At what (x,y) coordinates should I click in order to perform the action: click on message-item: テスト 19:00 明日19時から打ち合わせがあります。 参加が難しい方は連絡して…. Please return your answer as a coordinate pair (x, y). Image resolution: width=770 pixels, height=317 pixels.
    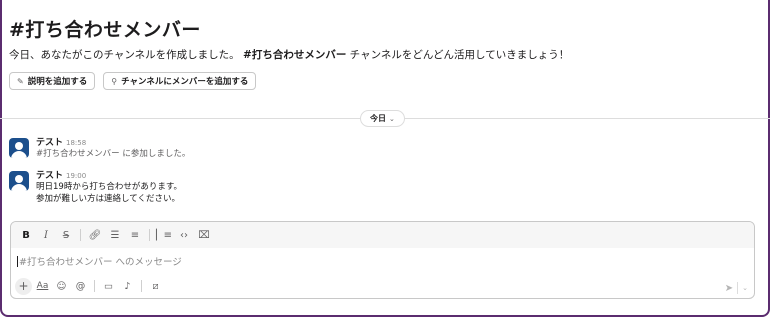
    Looking at the image, I should click on (95, 188).